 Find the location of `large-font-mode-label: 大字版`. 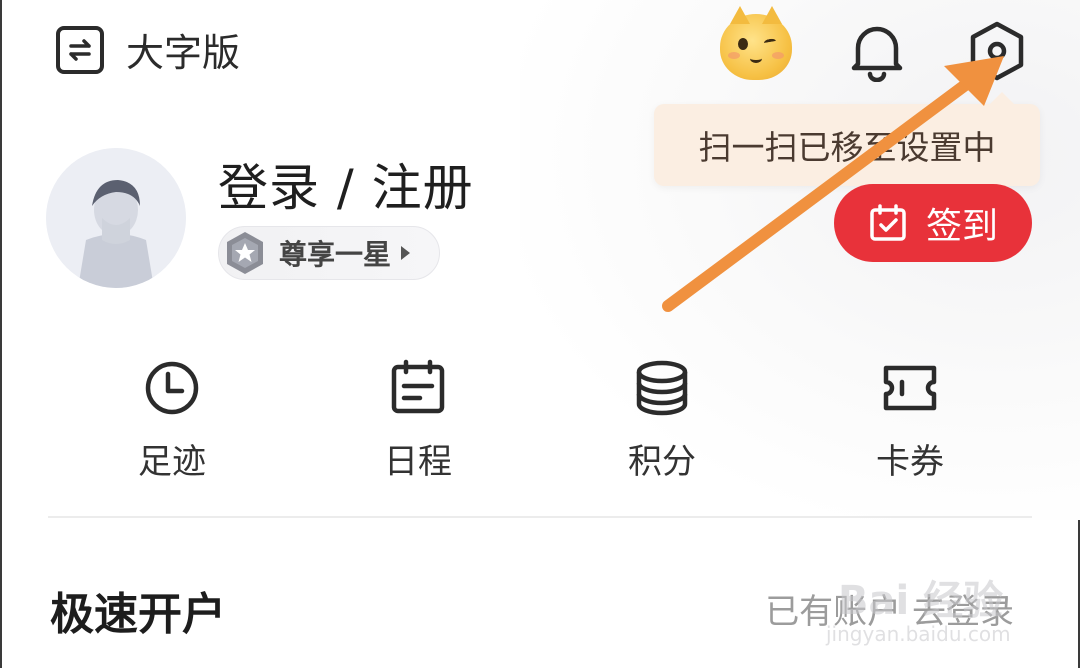

large-font-mode-label: 大字版 is located at coordinates (183, 53).